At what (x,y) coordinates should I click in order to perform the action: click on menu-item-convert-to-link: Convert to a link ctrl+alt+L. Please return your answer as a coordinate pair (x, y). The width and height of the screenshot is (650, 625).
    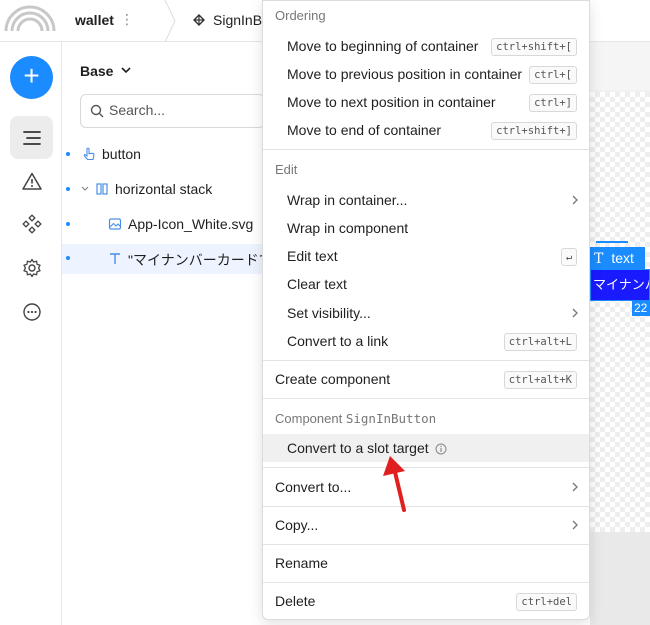
    Looking at the image, I should click on (426, 341).